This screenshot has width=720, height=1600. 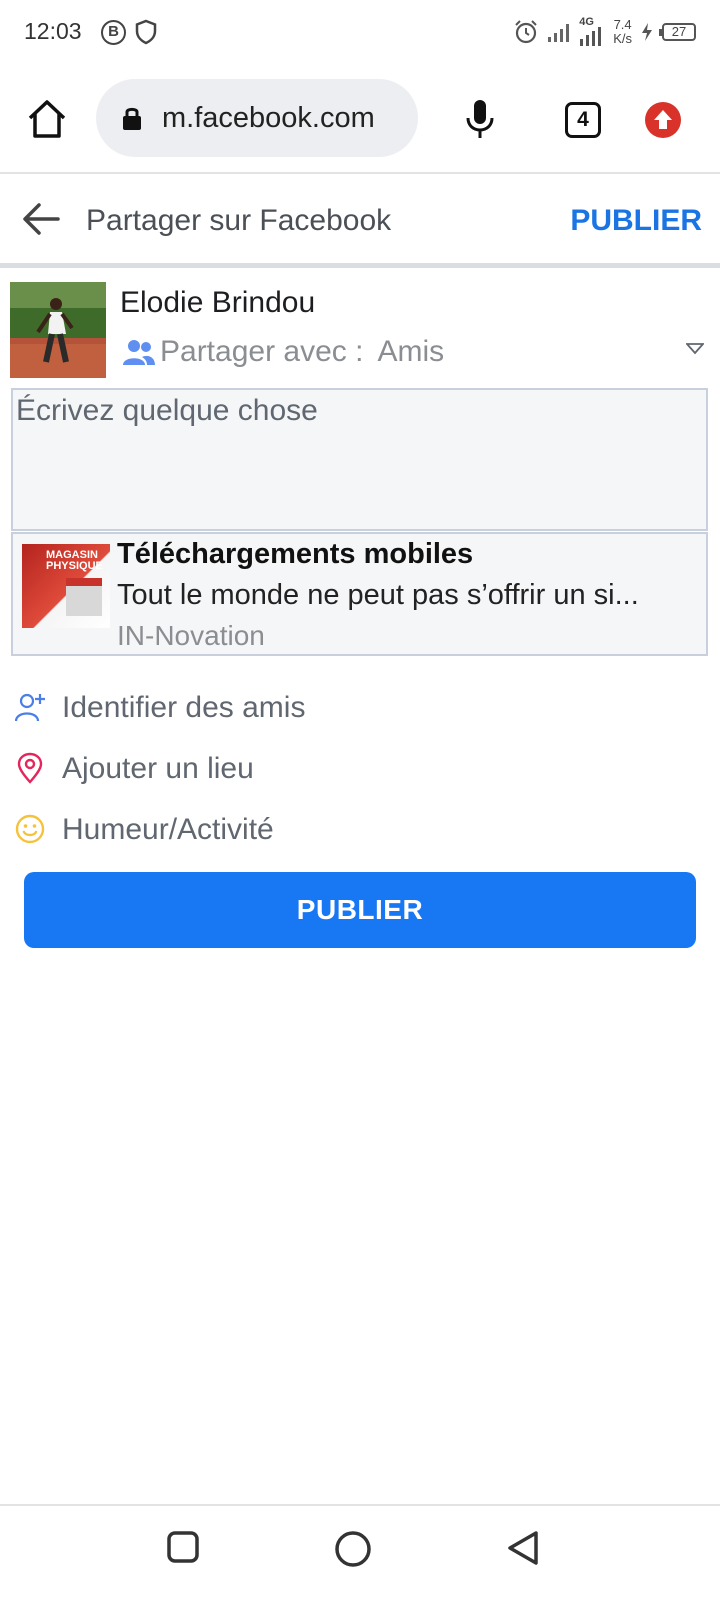 I want to click on address-bar: m.facebook.com, so click(x=257, y=118).